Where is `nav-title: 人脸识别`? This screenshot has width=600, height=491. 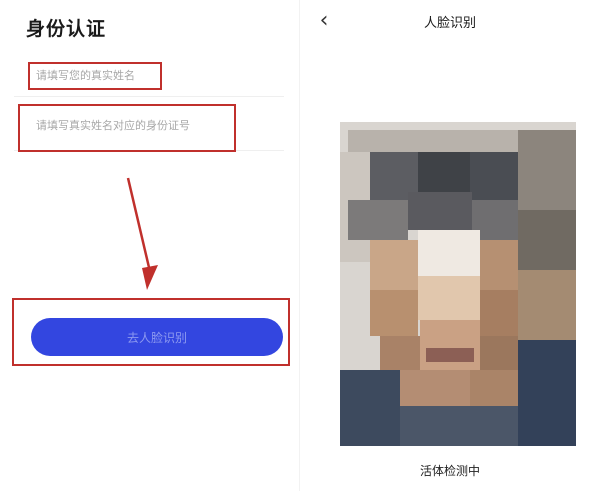
nav-title: 人脸识别 is located at coordinates (449, 23).